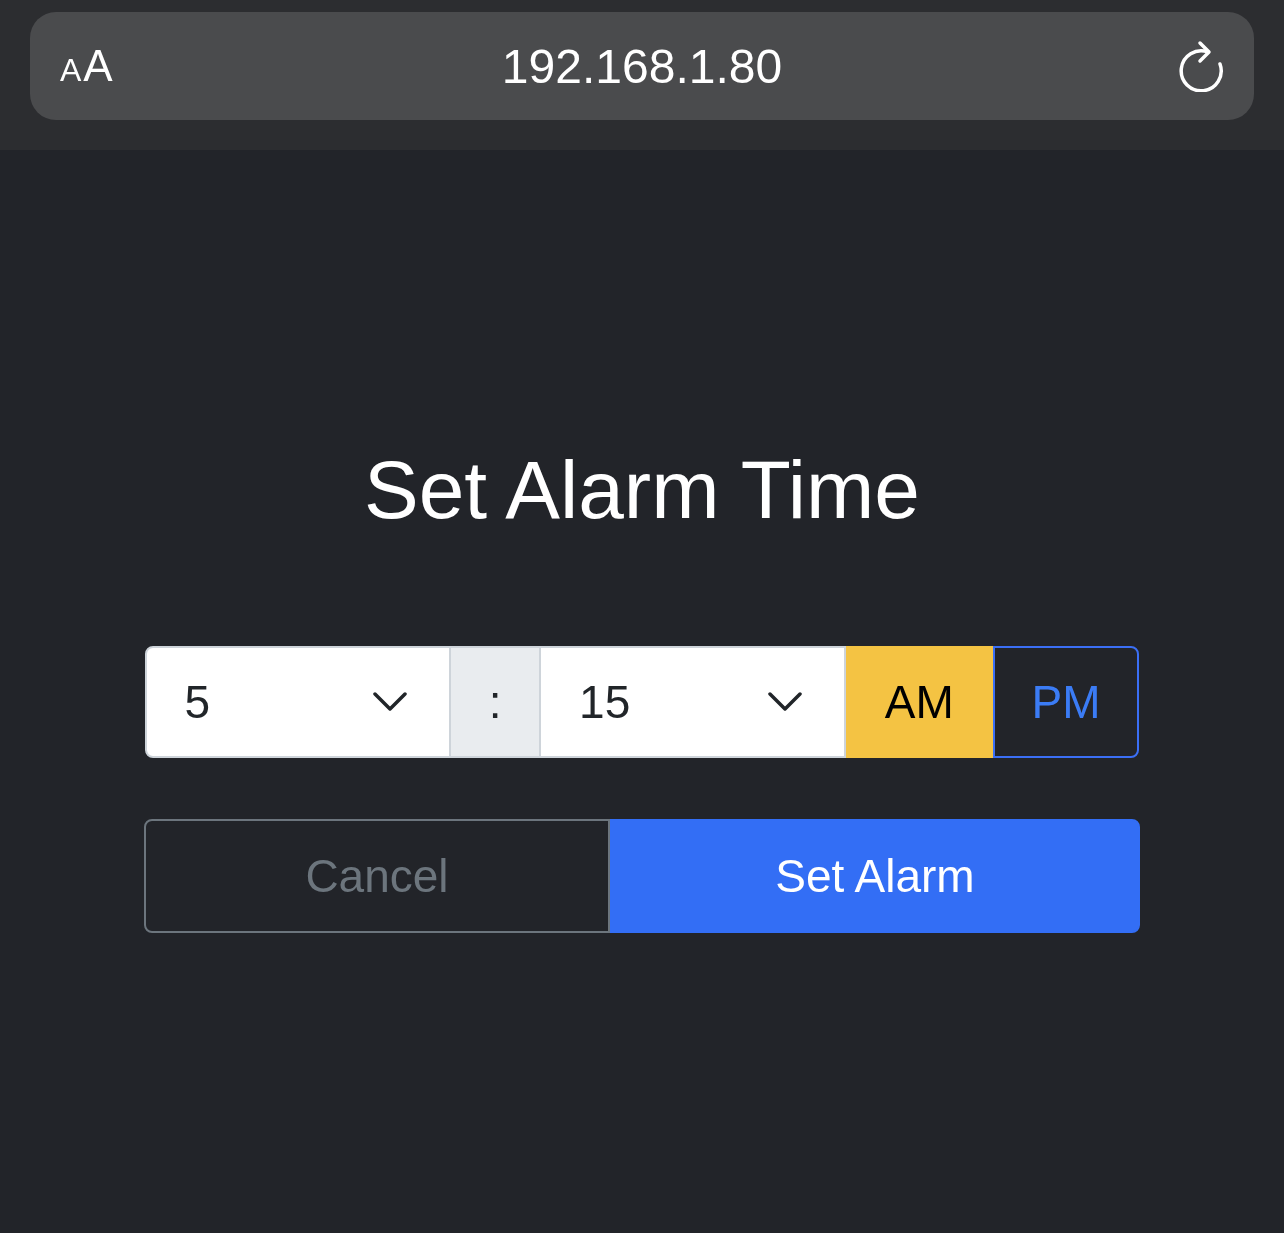  I want to click on reload-icon, so click(1202, 66).